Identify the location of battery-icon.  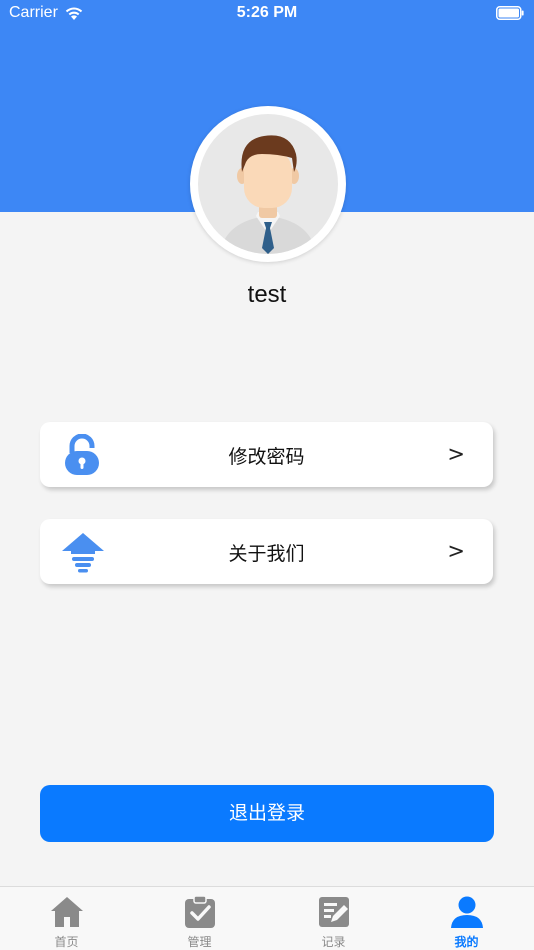
(510, 13).